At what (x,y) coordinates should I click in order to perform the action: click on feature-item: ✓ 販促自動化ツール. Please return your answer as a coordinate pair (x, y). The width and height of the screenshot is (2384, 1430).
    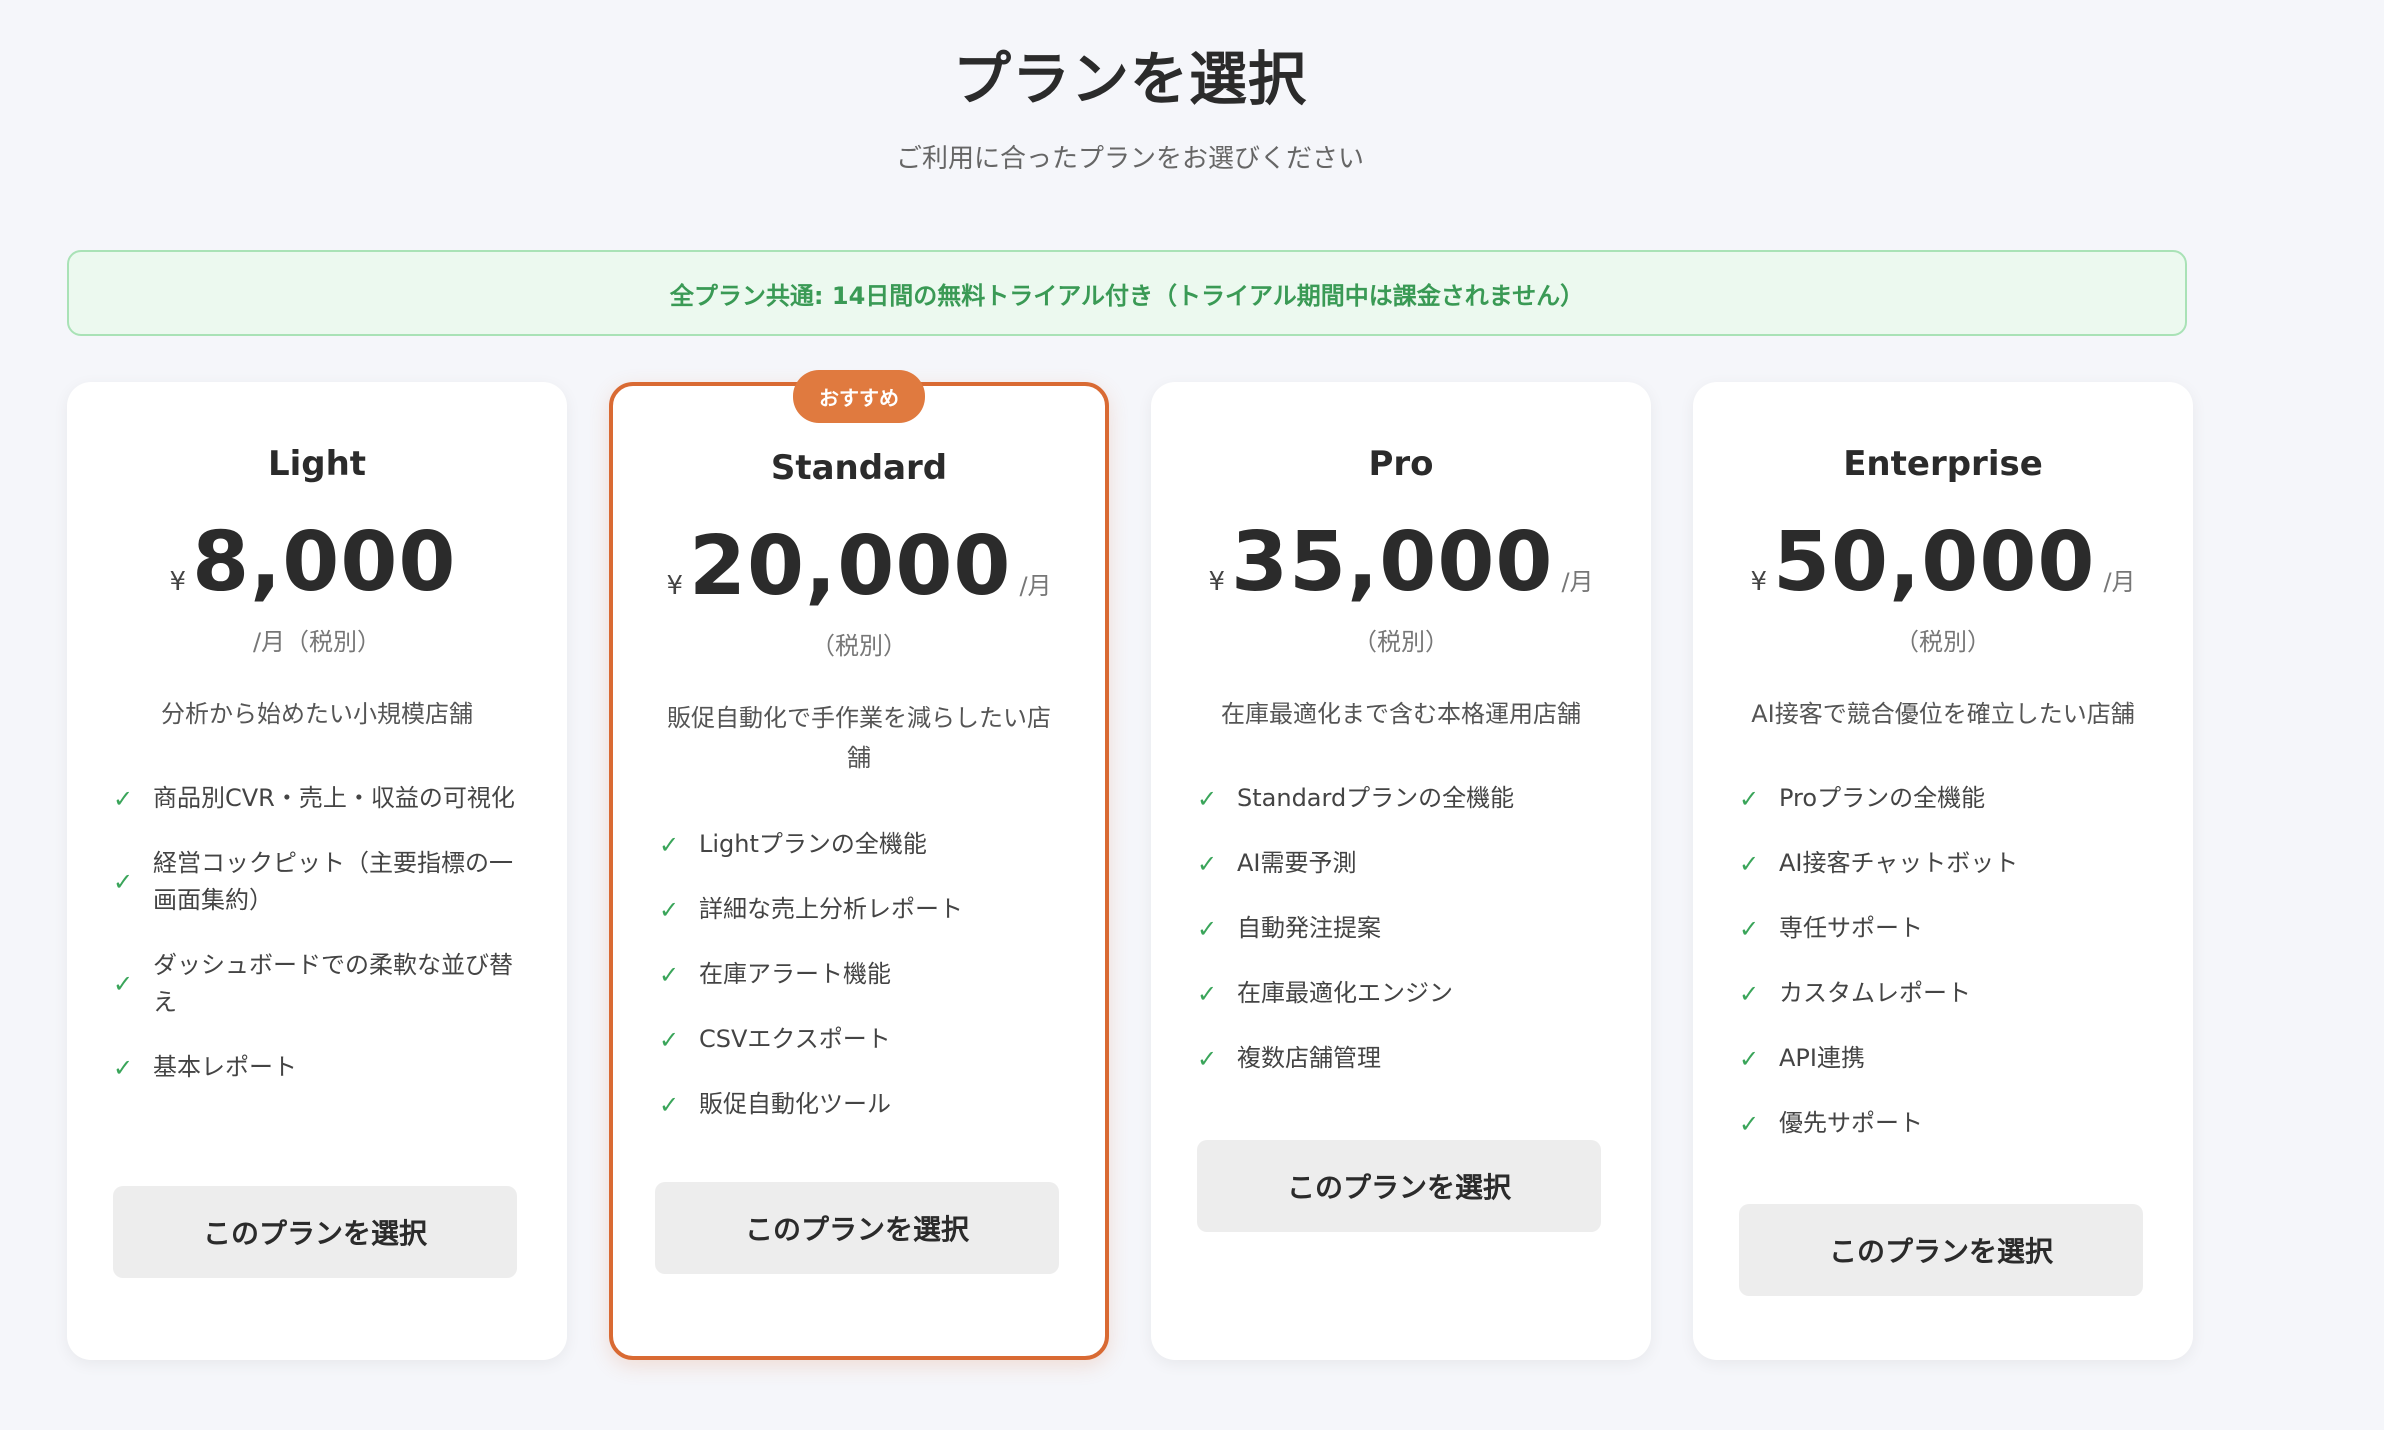
    Looking at the image, I should click on (862, 1104).